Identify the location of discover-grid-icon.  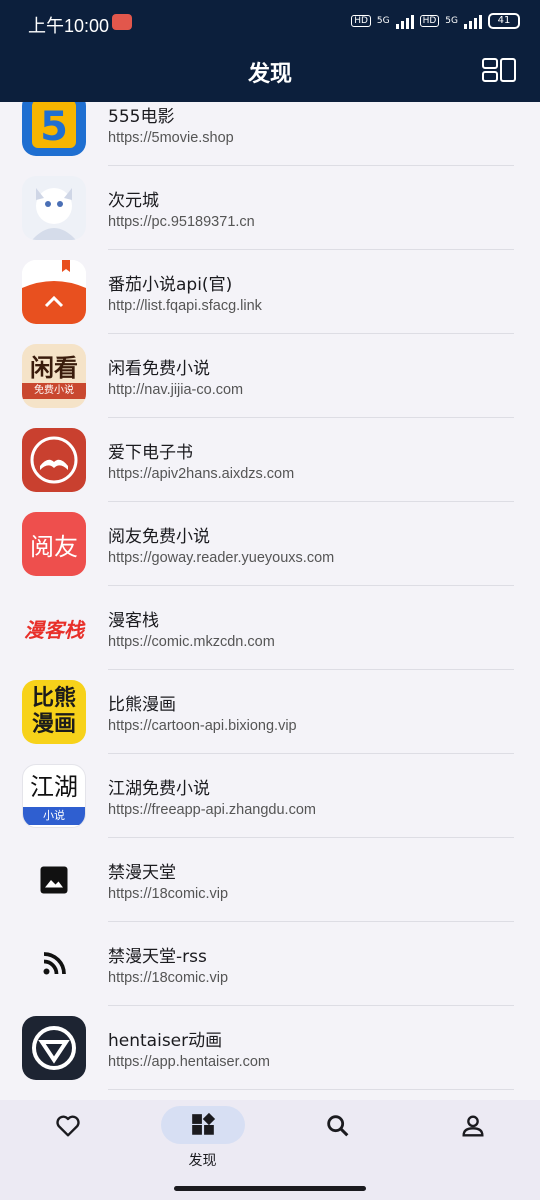
(203, 1123).